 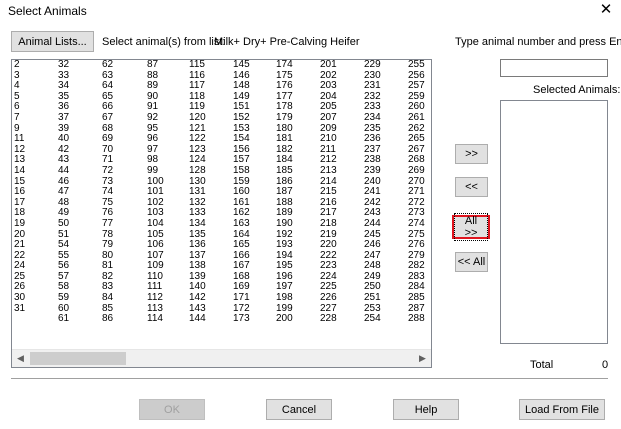 I want to click on footer-divider-highlight, so click(x=309, y=379).